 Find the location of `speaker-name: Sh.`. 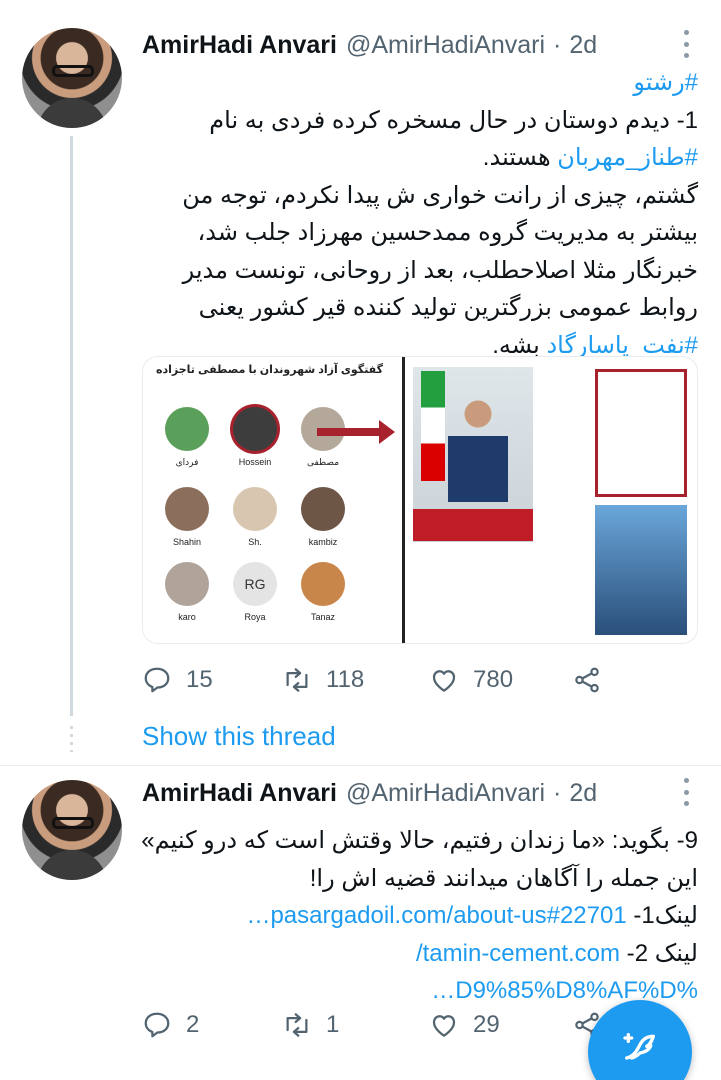

speaker-name: Sh. is located at coordinates (255, 542).